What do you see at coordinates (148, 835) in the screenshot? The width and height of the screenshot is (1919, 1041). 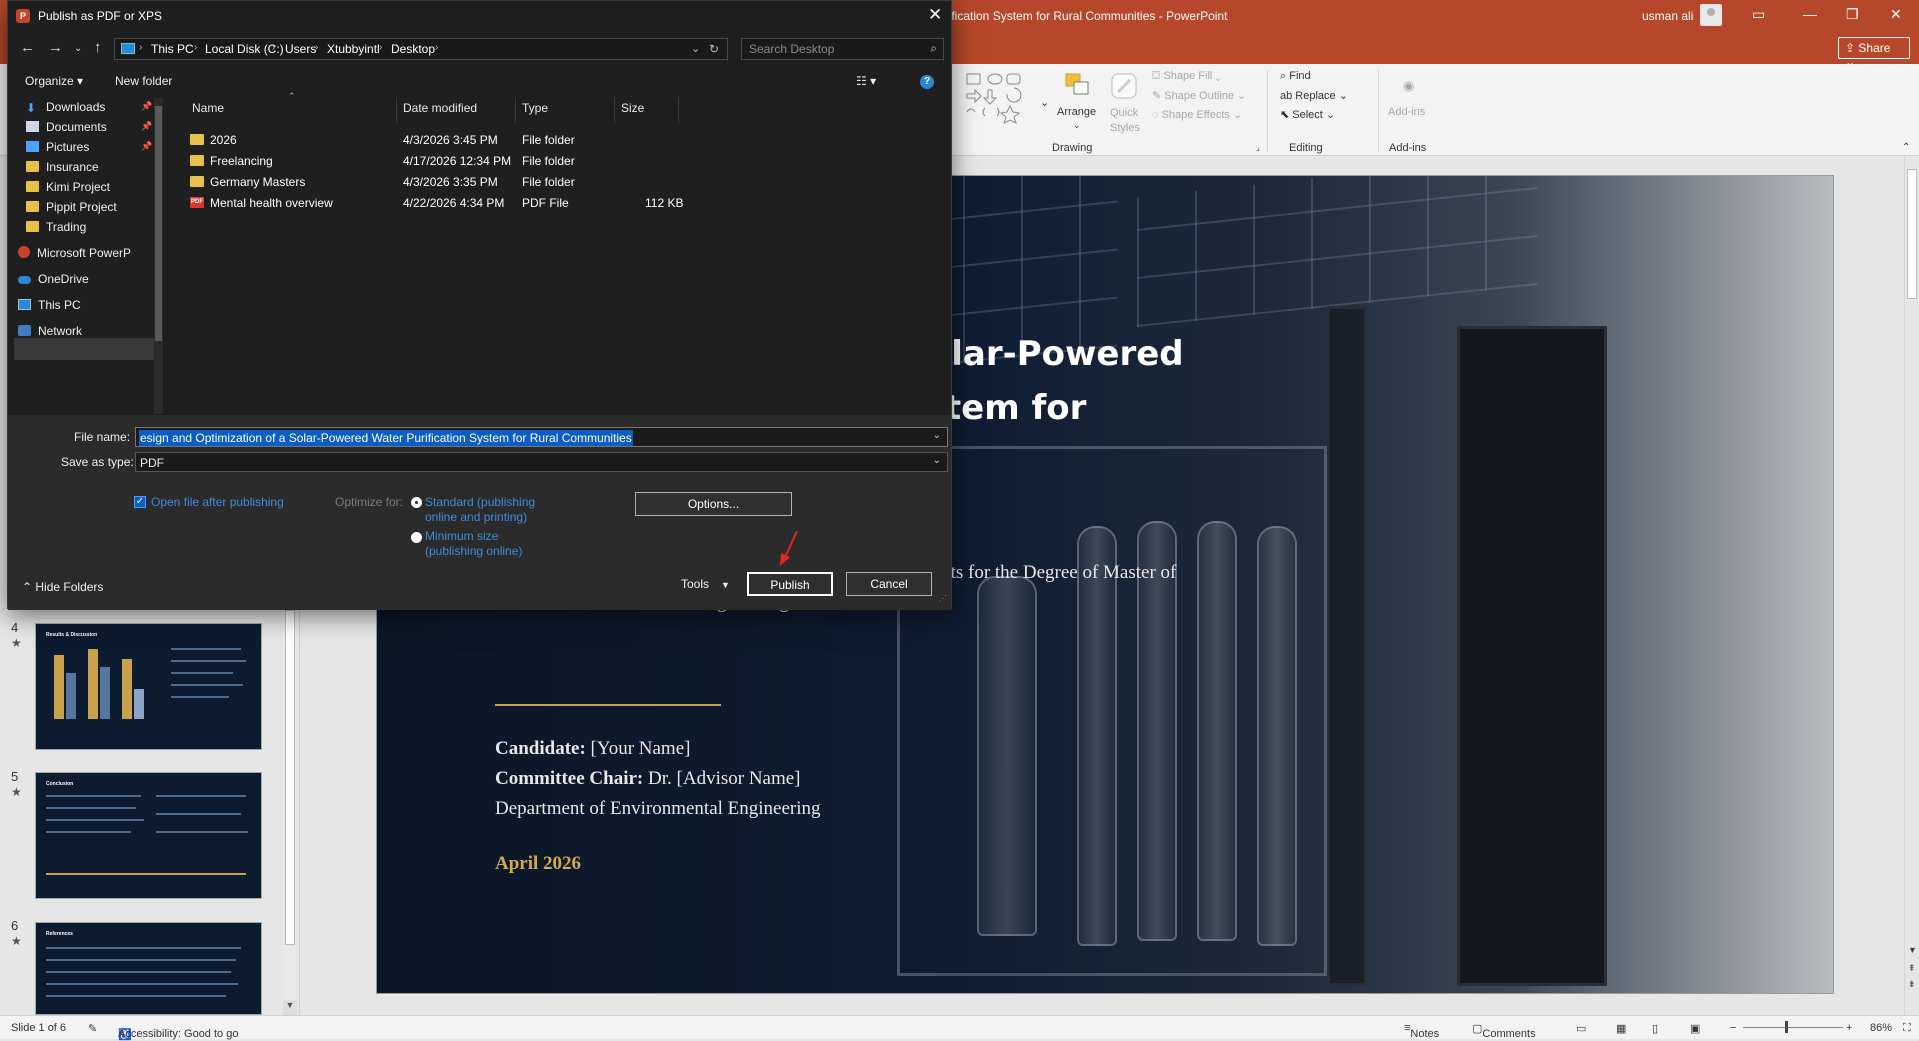 I see `slide-thumbnail-5: Conclusion` at bounding box center [148, 835].